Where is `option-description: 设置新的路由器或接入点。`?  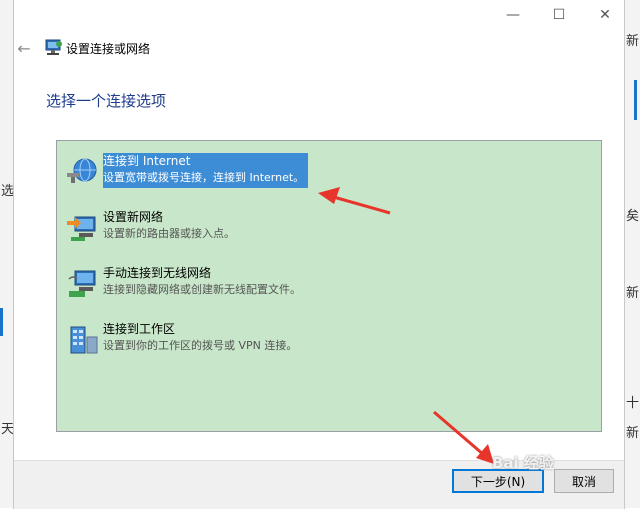
option-description: 设置新的路由器或接入点。 is located at coordinates (169, 233).